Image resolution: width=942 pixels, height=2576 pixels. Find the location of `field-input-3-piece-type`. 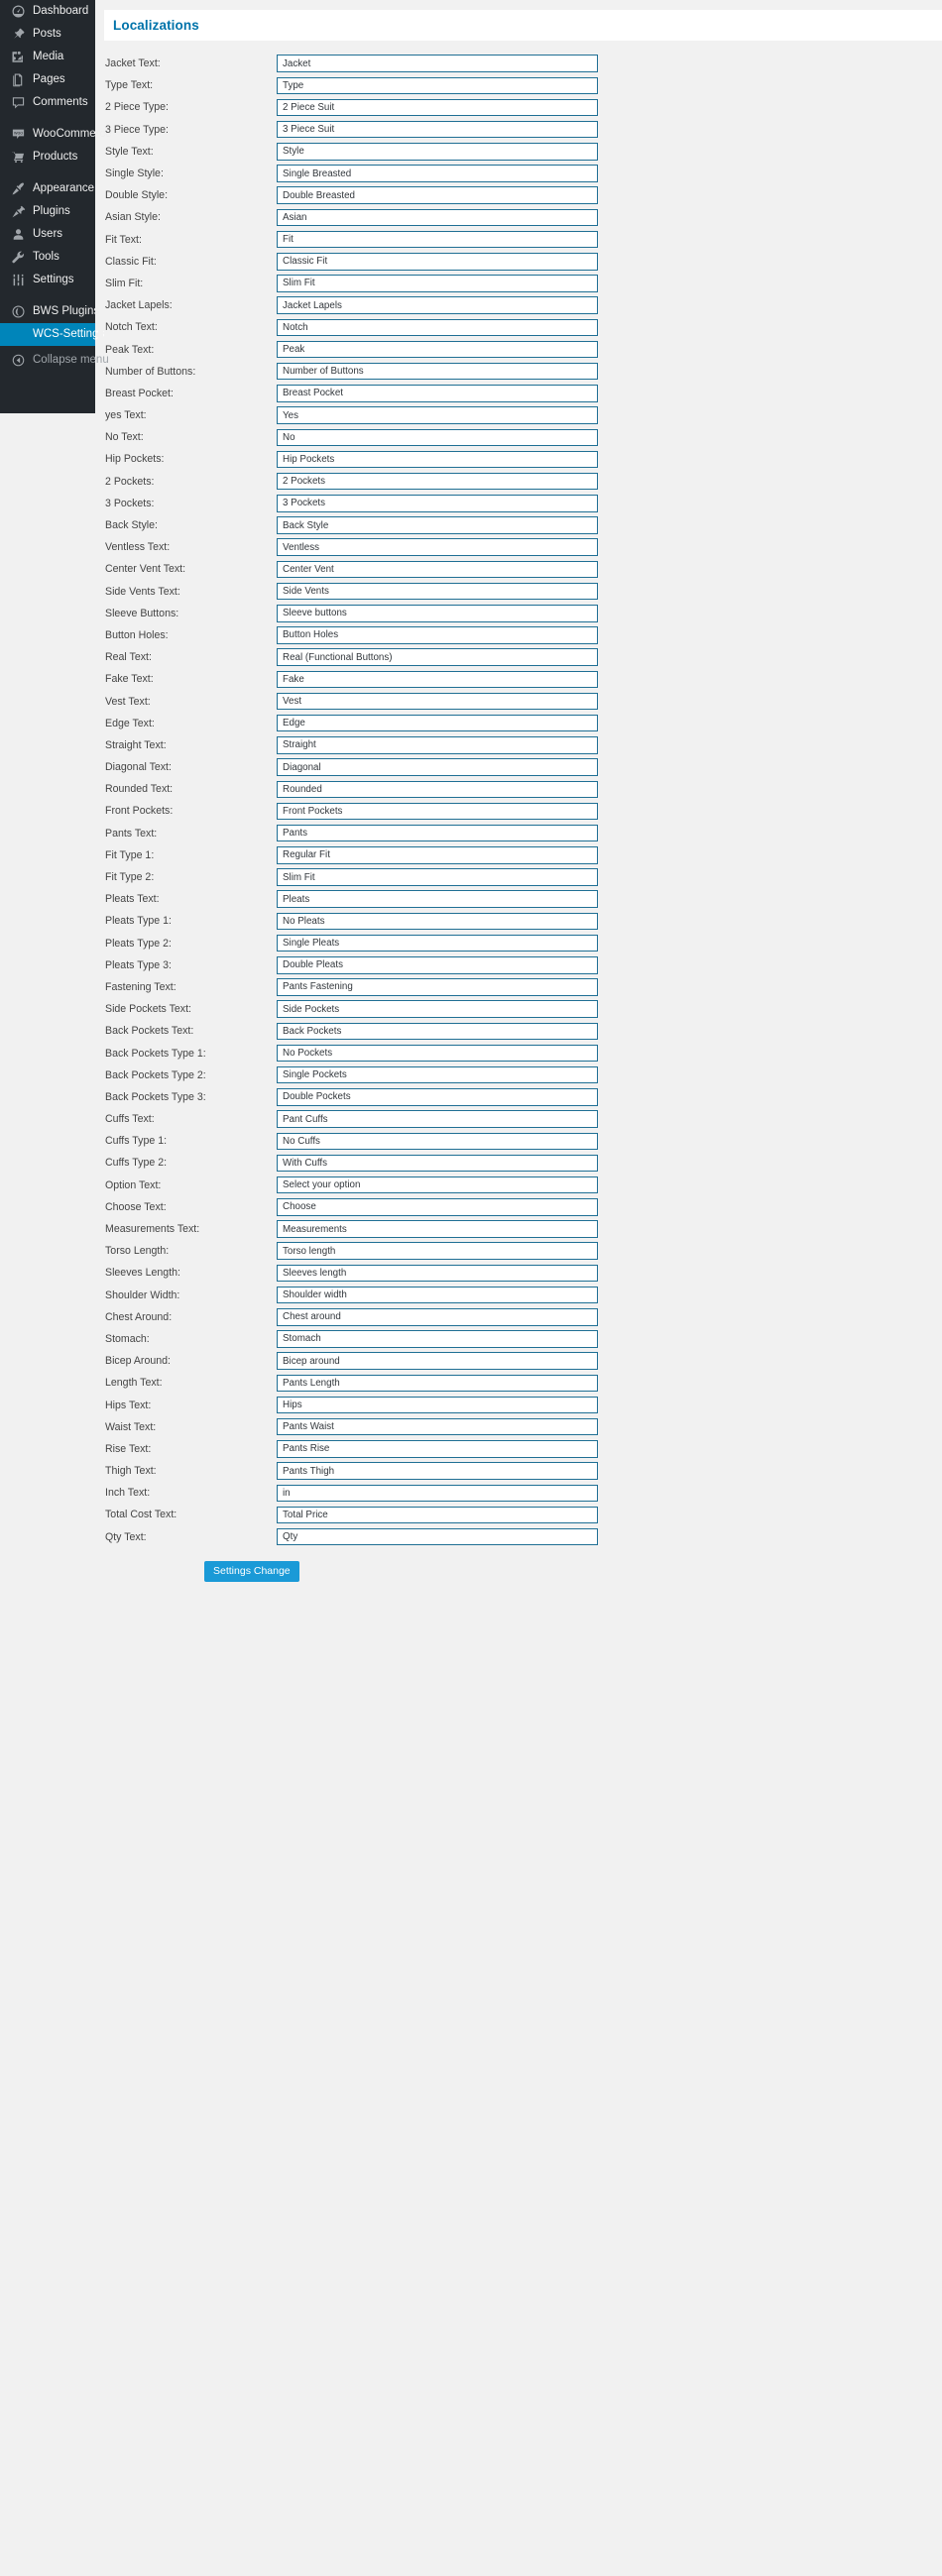

field-input-3-piece-type is located at coordinates (437, 129).